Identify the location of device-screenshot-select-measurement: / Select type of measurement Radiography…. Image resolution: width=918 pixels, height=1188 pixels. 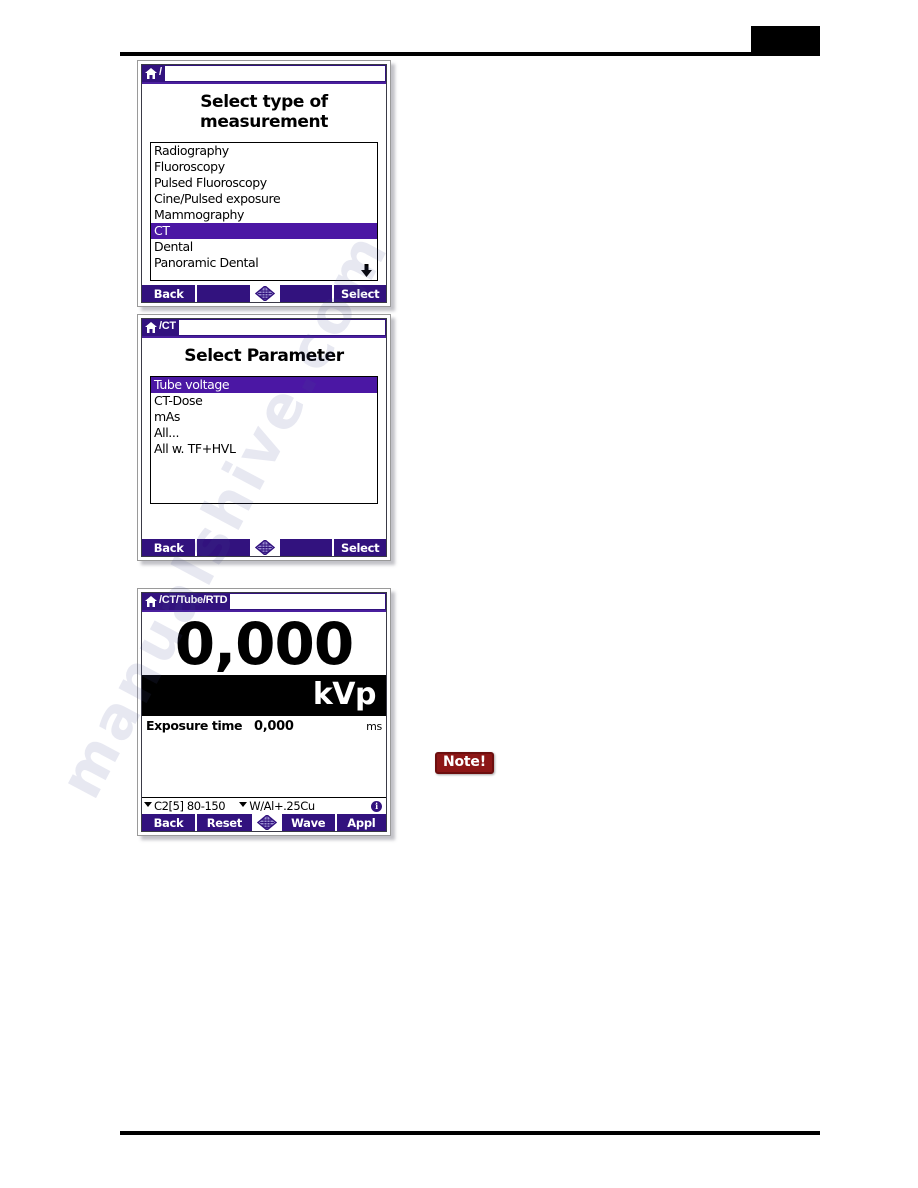
(264, 183).